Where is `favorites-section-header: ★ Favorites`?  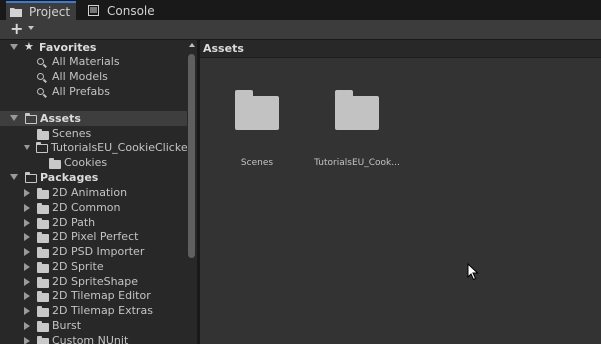
favorites-section-header: ★ Favorites is located at coordinates (93, 47).